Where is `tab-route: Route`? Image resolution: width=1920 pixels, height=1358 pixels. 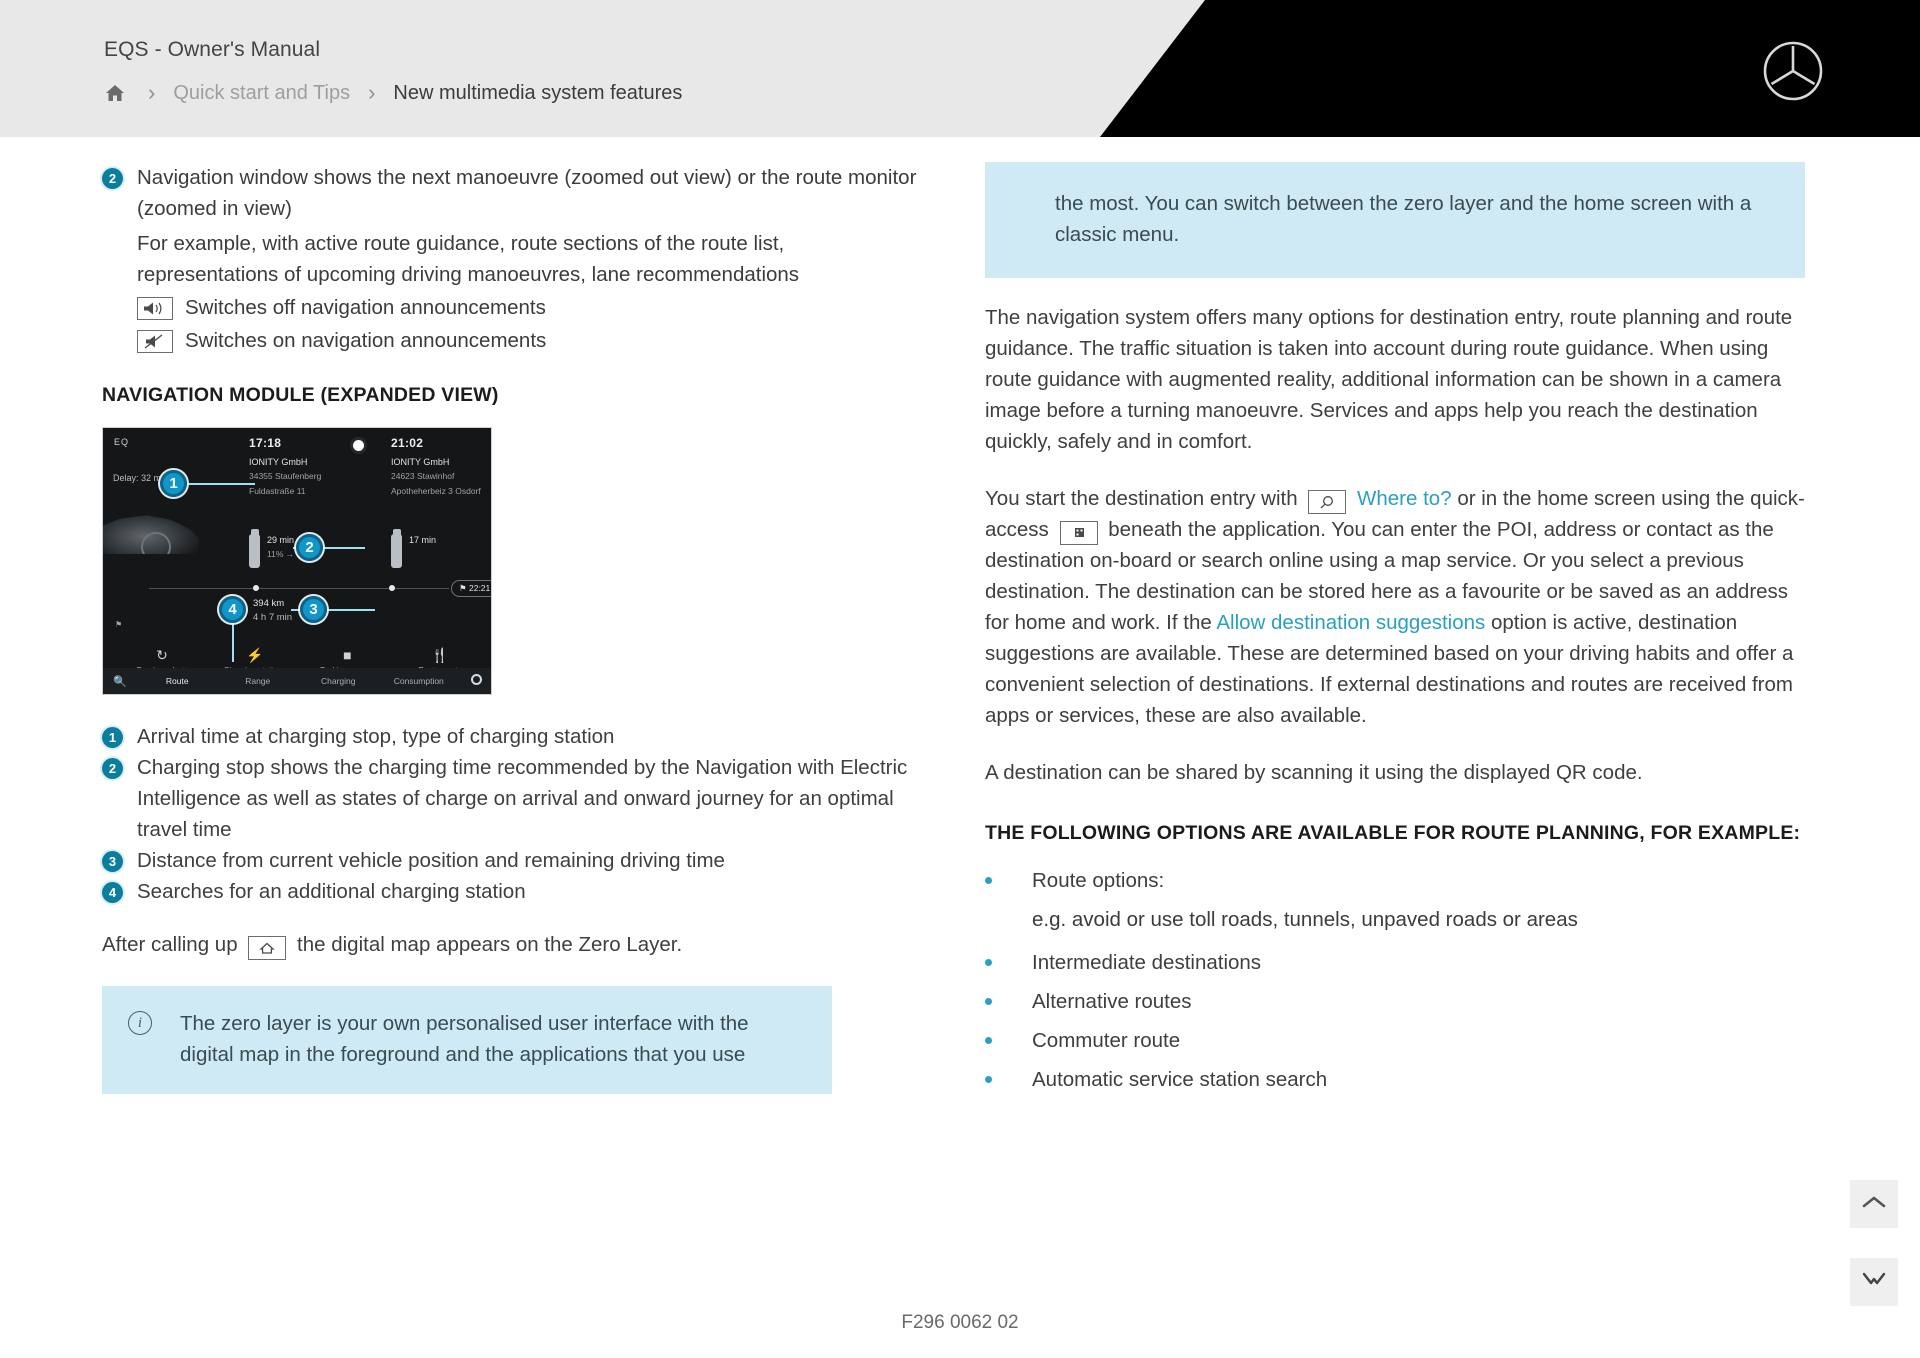 tab-route: Route is located at coordinates (177, 681).